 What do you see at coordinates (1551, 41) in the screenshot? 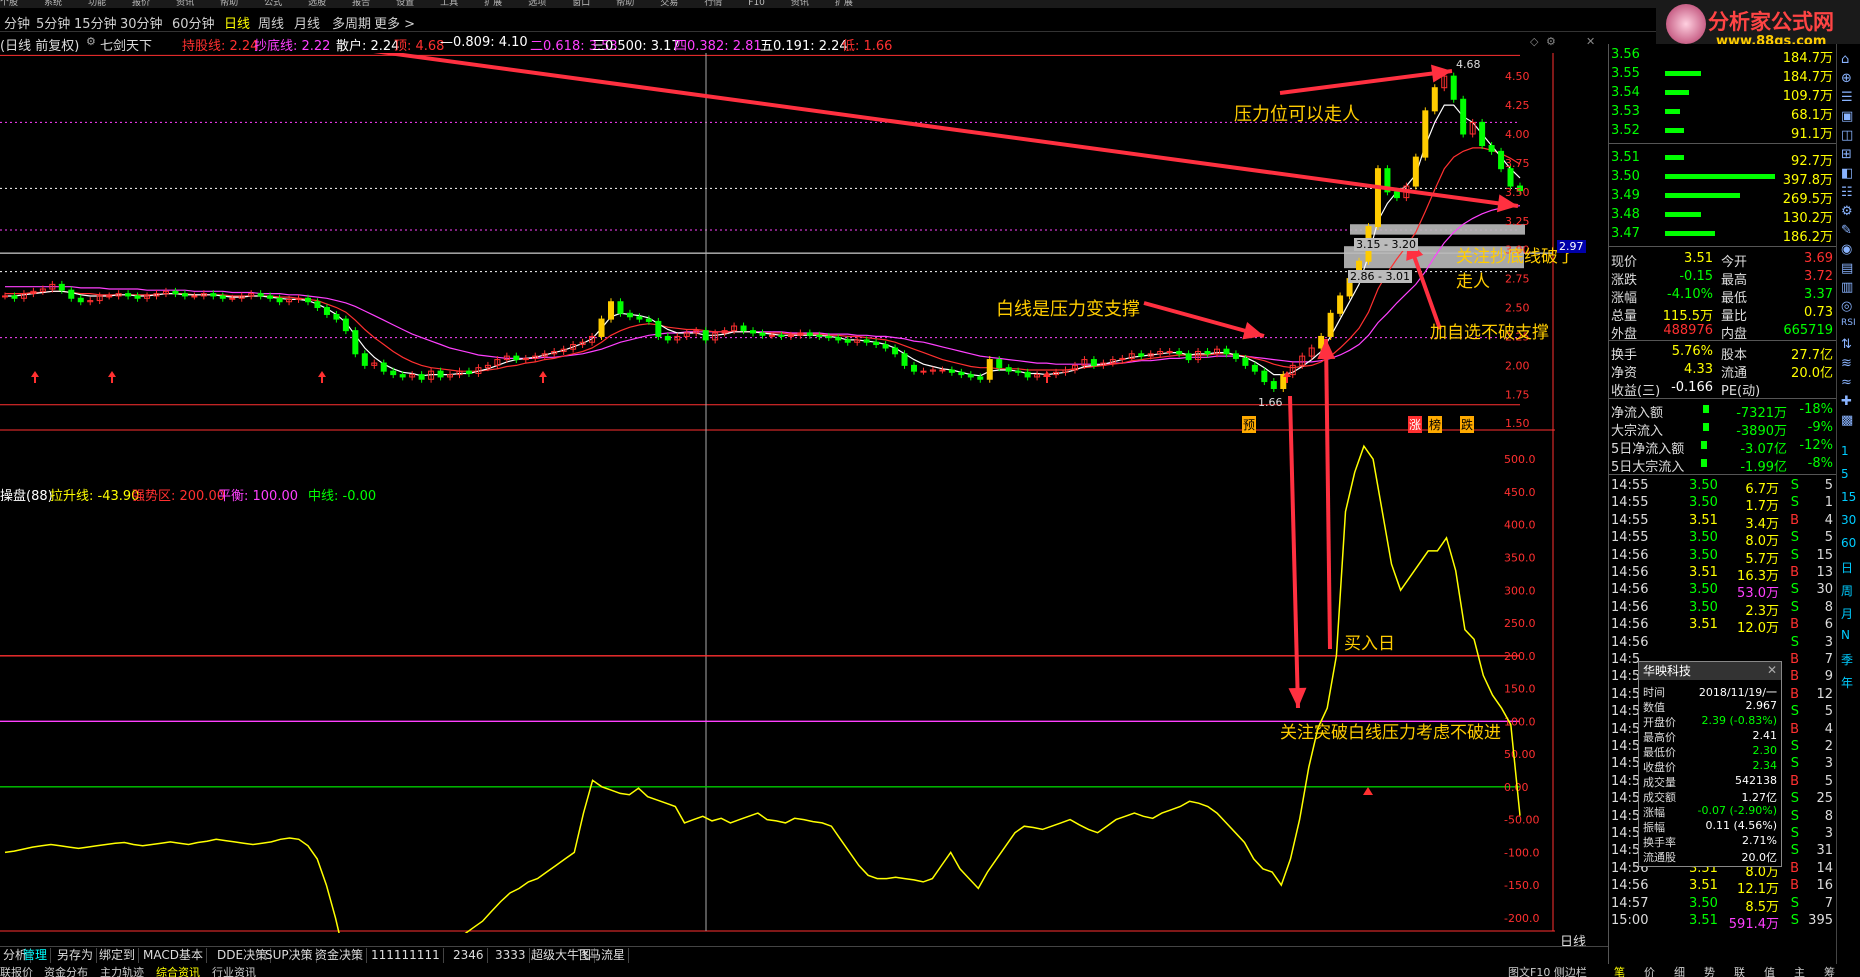
I see `settings-icon: ⚙` at bounding box center [1551, 41].